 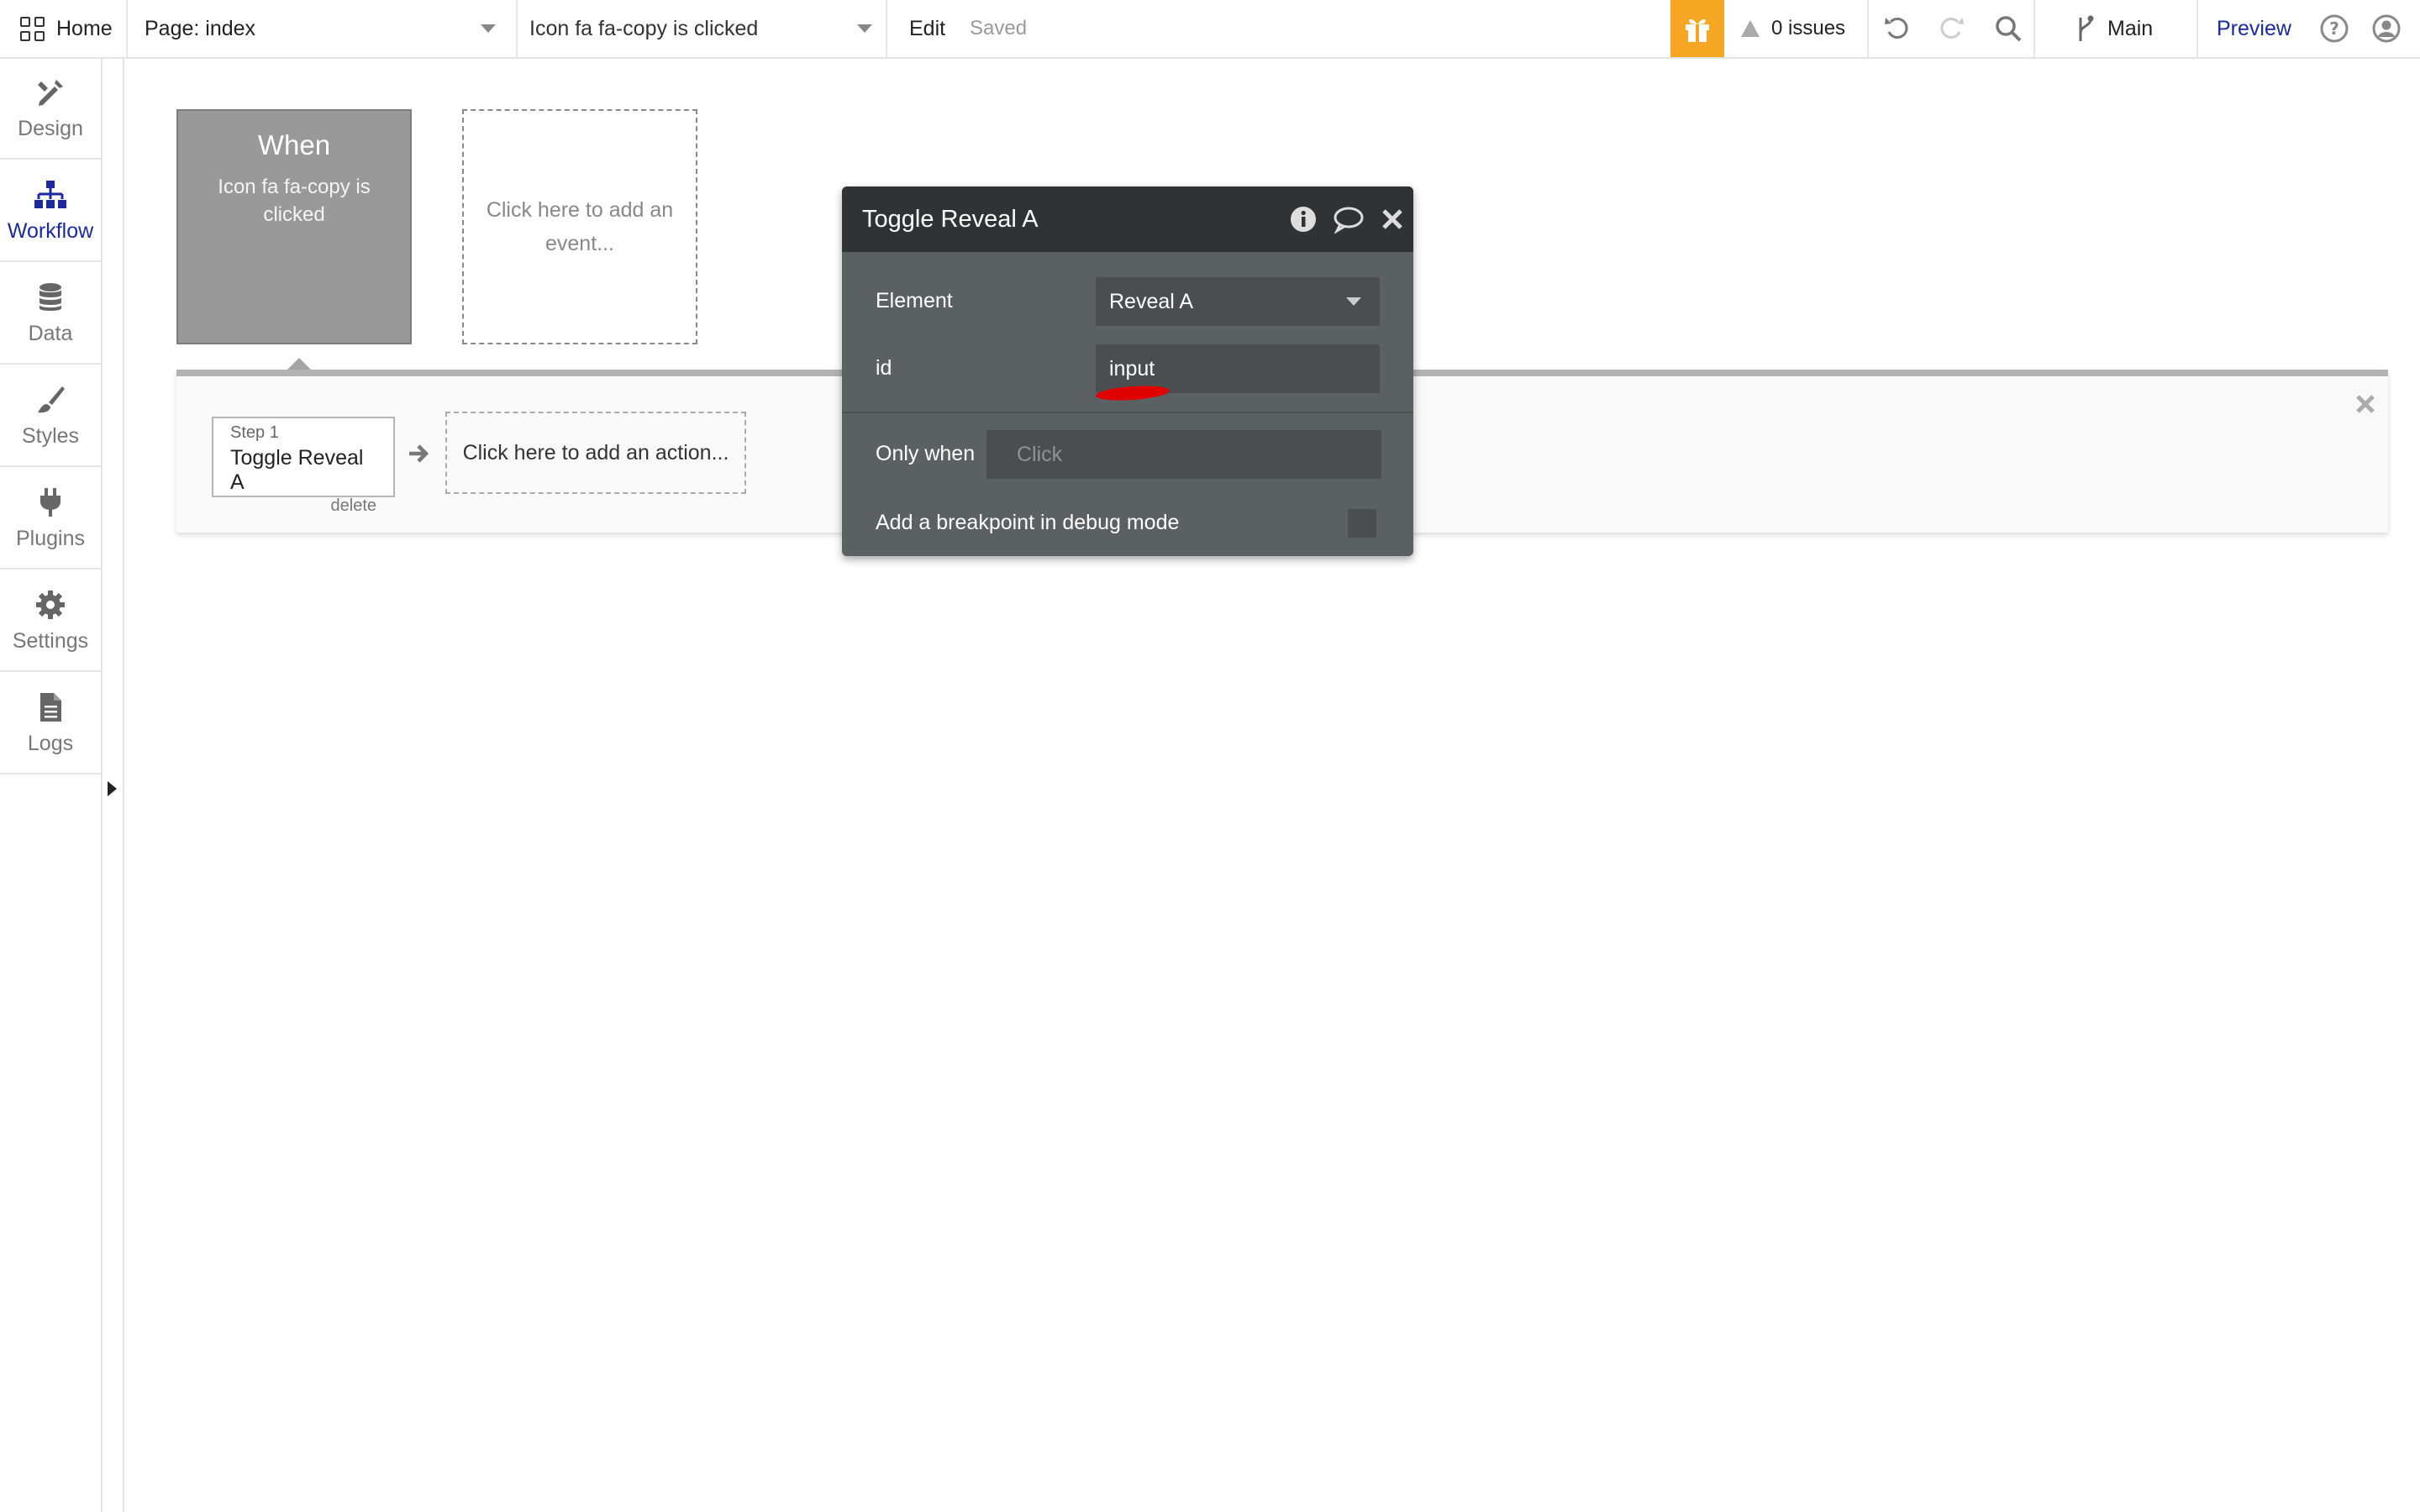 What do you see at coordinates (84, 28) in the screenshot?
I see `home-label: Home` at bounding box center [84, 28].